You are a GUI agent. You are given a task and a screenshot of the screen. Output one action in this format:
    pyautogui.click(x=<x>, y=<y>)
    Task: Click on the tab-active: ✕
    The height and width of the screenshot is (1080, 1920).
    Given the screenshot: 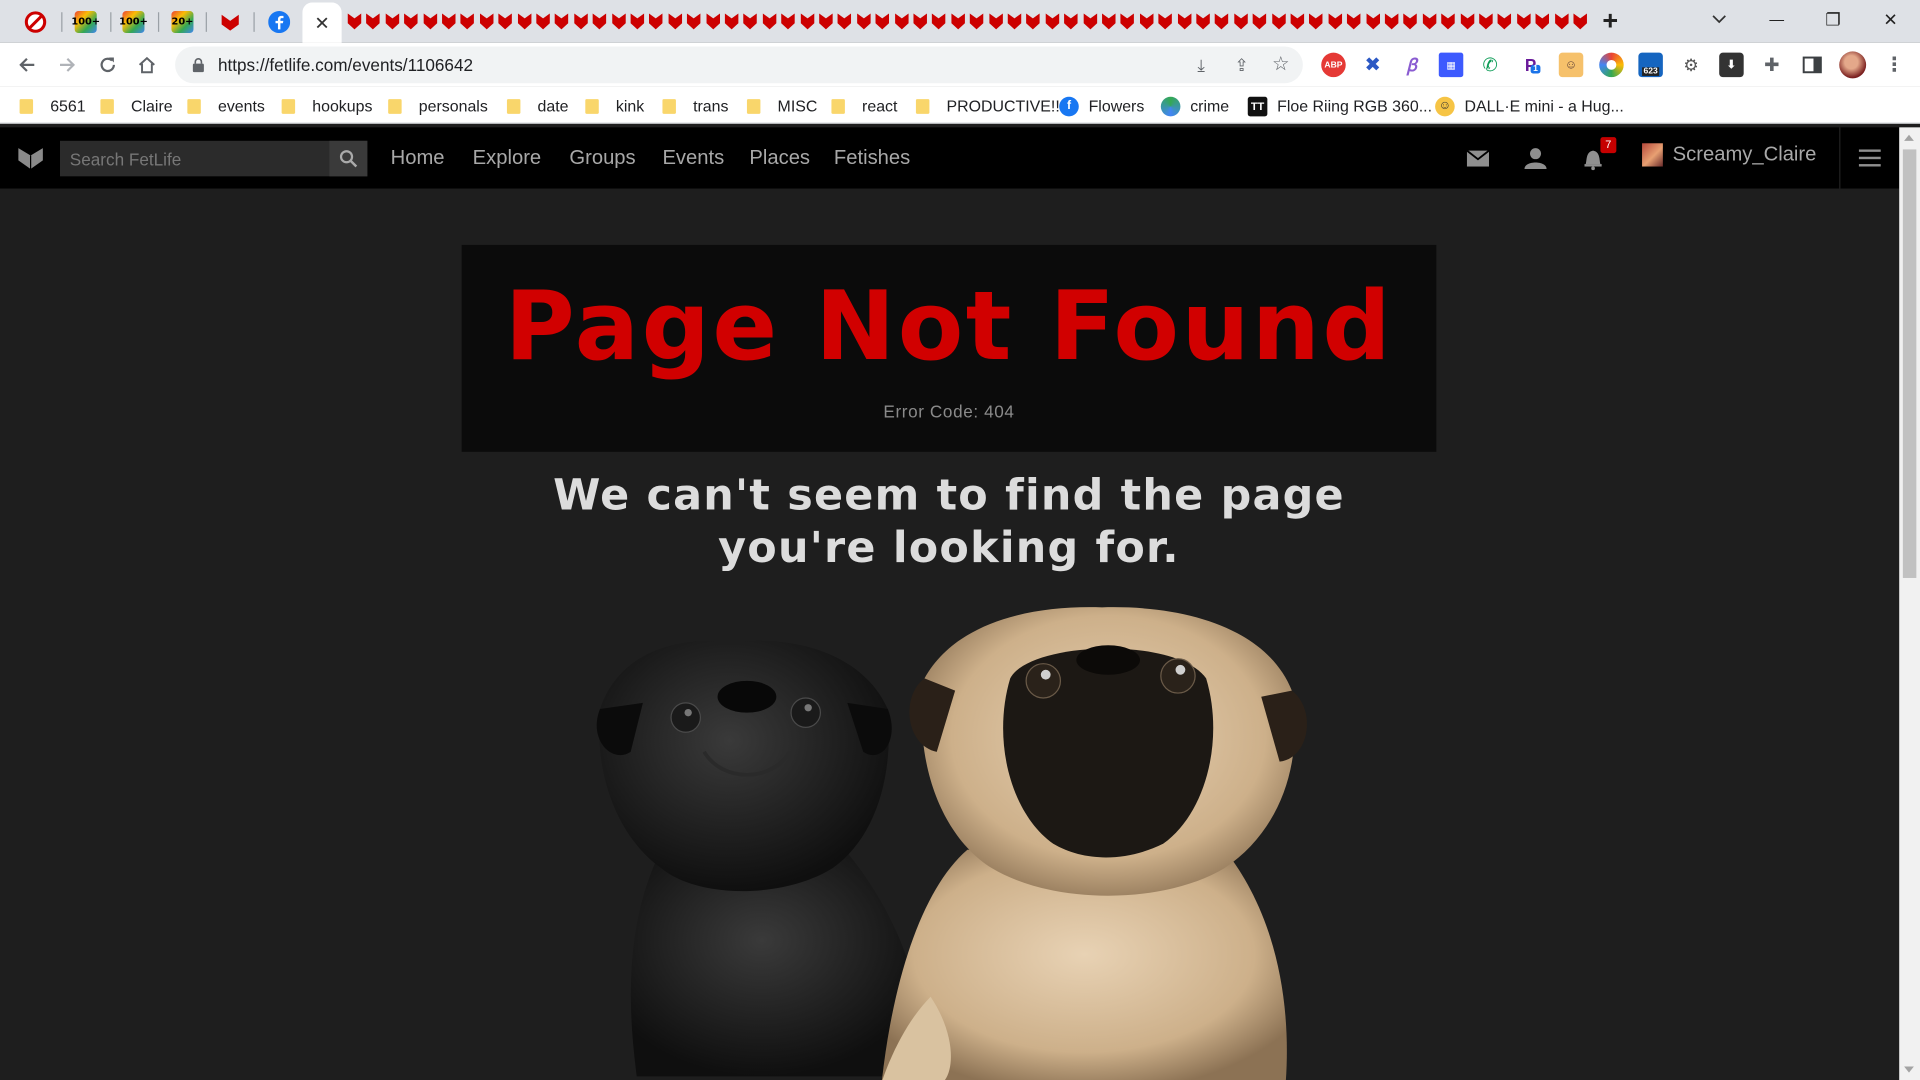 What is the action you would take?
    pyautogui.click(x=322, y=22)
    